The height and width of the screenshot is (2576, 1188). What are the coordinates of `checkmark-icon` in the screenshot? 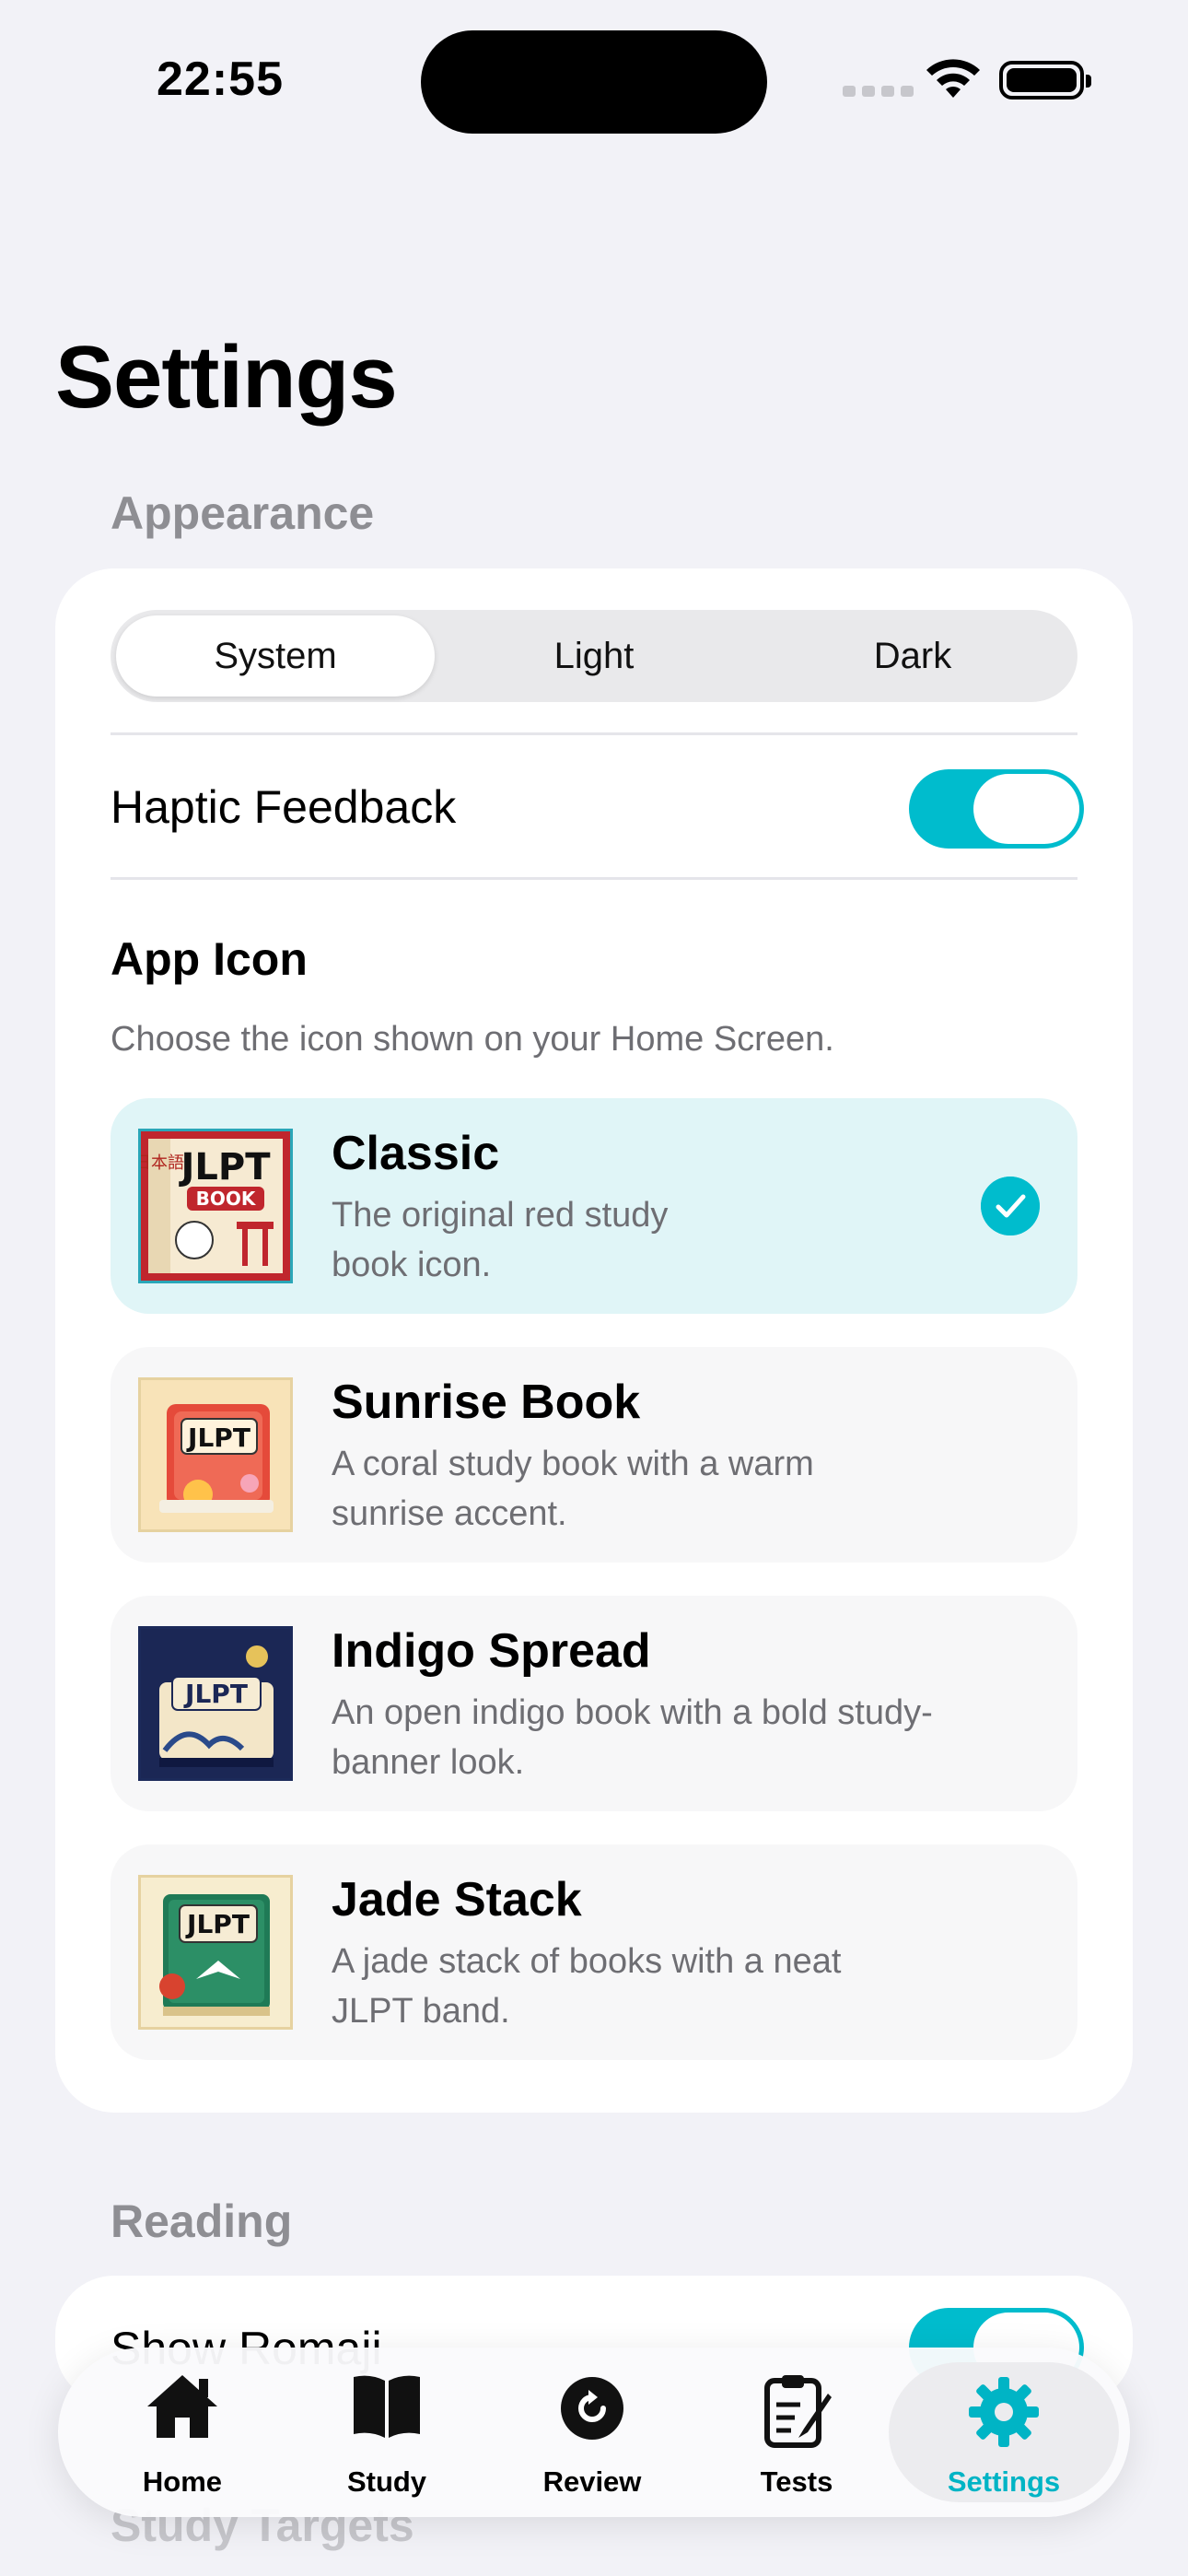 It's located at (1010, 1206).